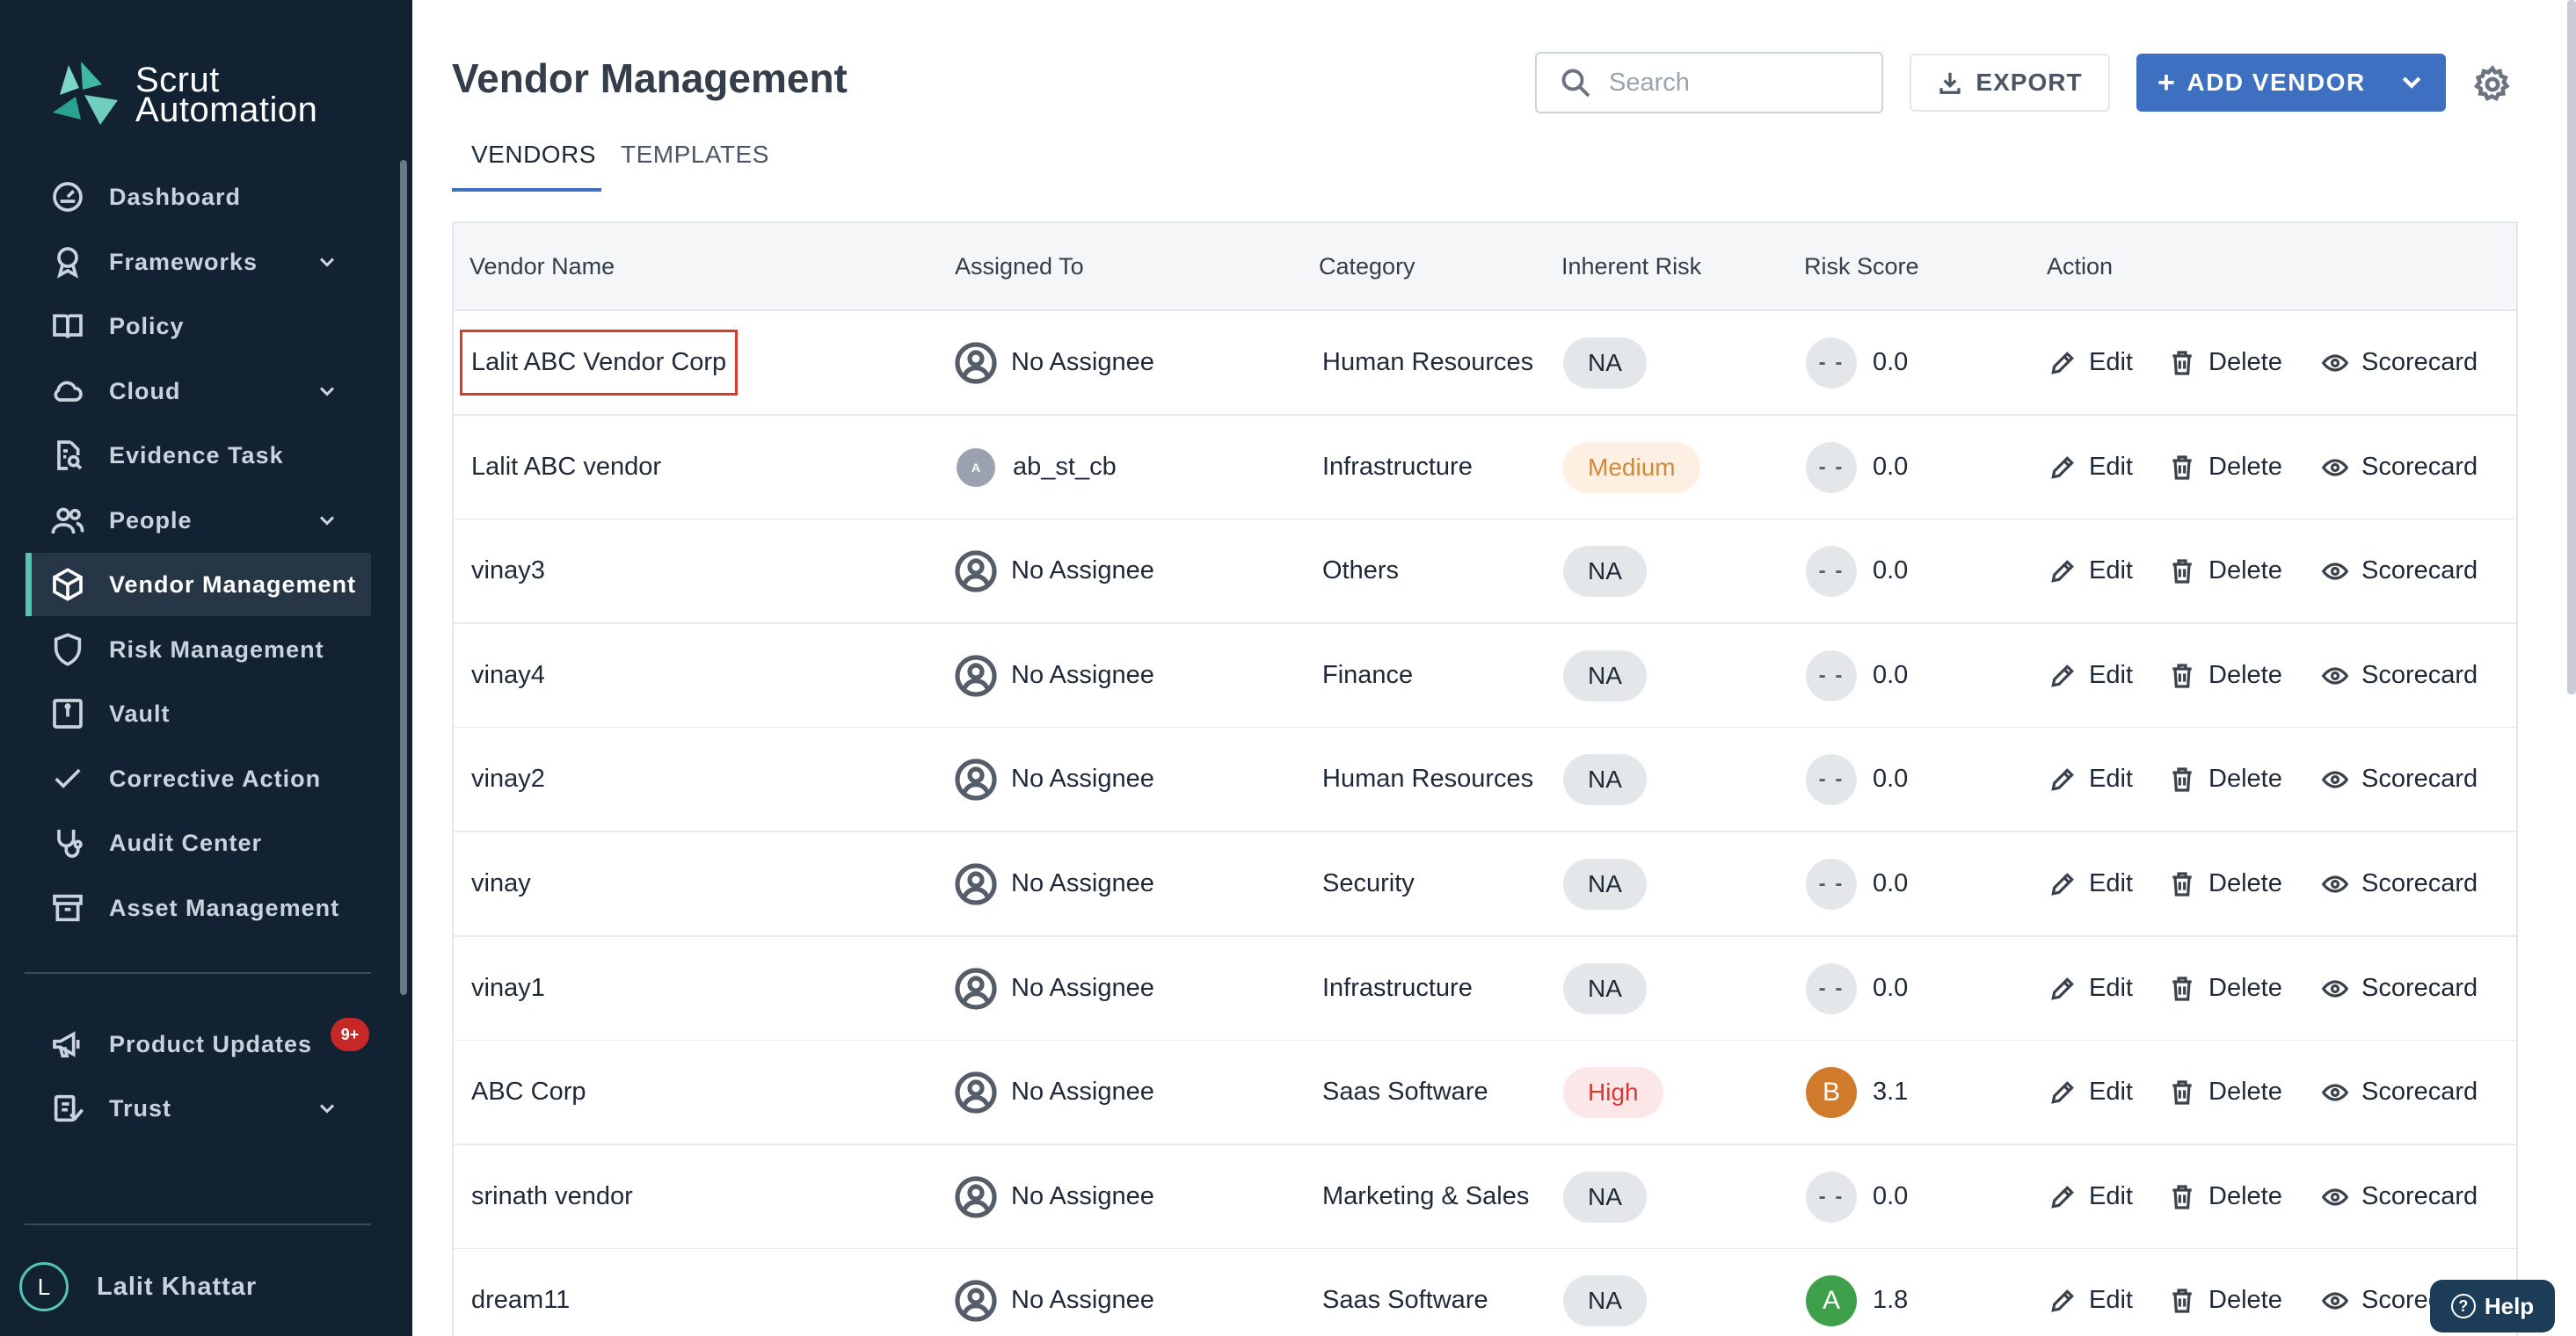 The width and height of the screenshot is (2576, 1336). What do you see at coordinates (199, 326) in the screenshot?
I see `sidebar-item-policy: Policy` at bounding box center [199, 326].